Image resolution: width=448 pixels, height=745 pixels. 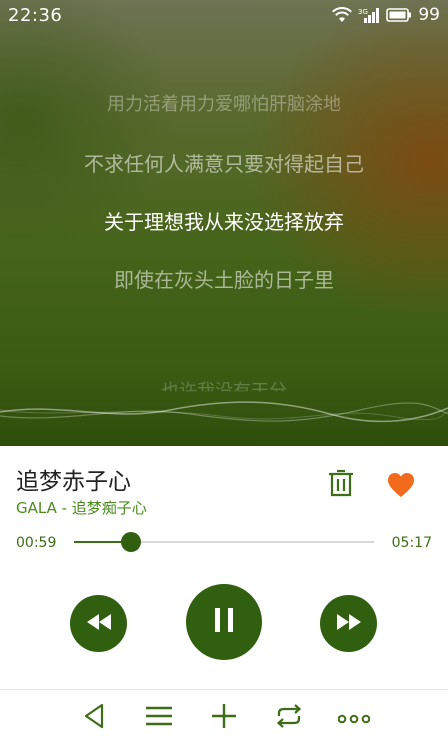 I want to click on status-bar: 22:36 3G 99, so click(x=224, y=16).